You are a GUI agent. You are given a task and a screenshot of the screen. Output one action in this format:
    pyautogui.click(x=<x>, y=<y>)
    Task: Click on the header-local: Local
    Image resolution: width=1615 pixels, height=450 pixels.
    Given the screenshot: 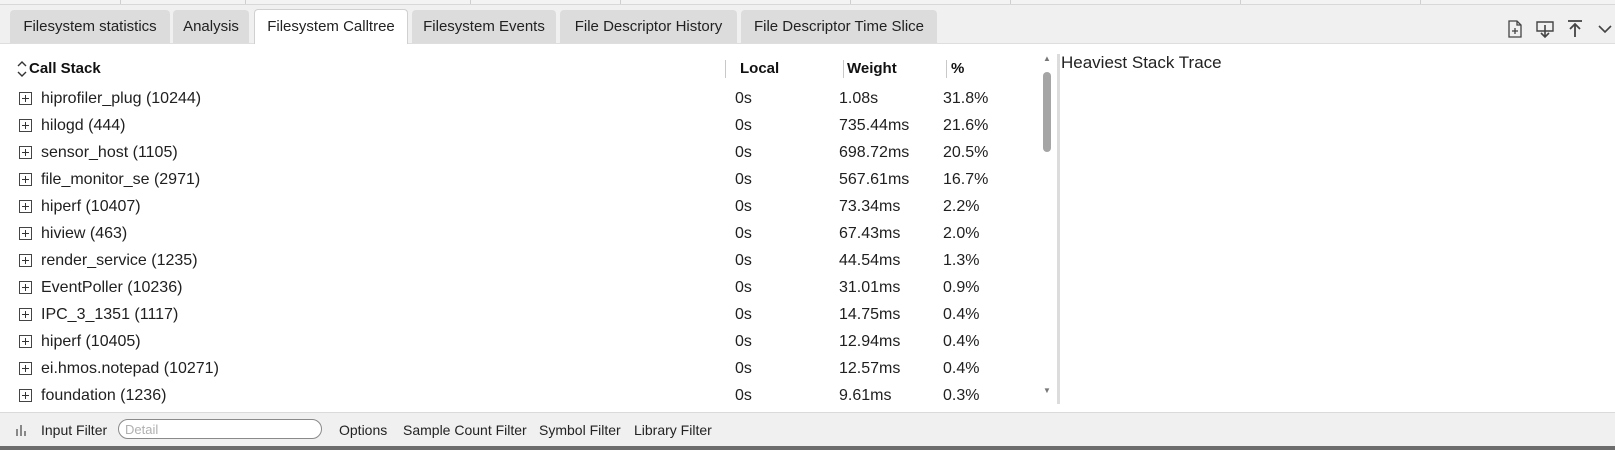 What is the action you would take?
    pyautogui.click(x=759, y=68)
    